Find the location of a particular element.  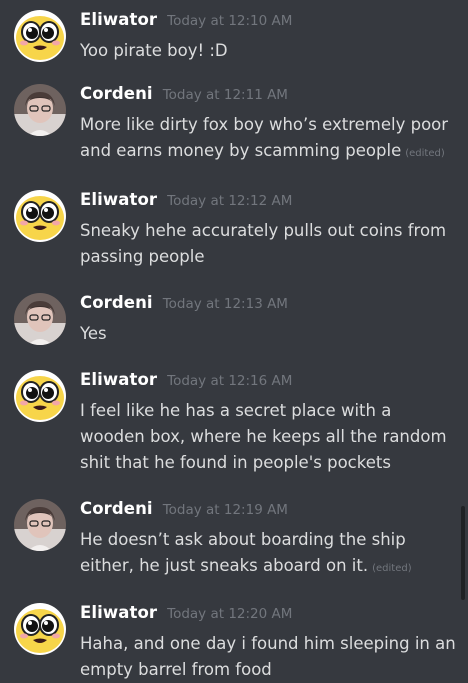

message-text: Yoo pirate boy! :D is located at coordinates (154, 50).